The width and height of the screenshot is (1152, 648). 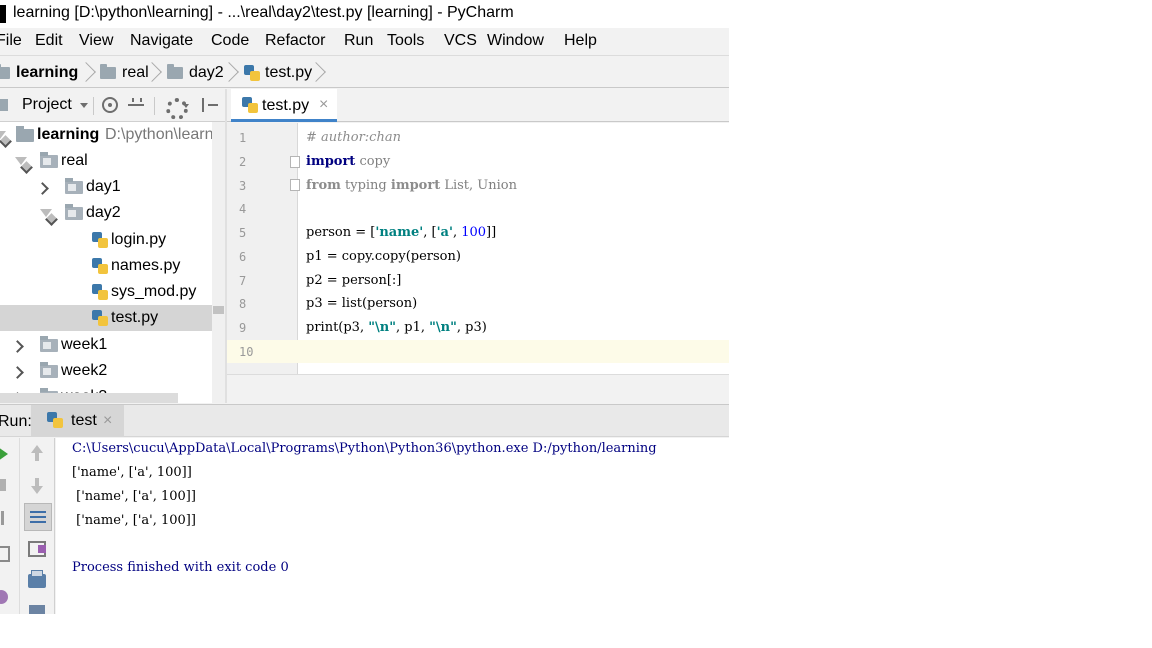 I want to click on menu-vcs: VCS, so click(x=460, y=41).